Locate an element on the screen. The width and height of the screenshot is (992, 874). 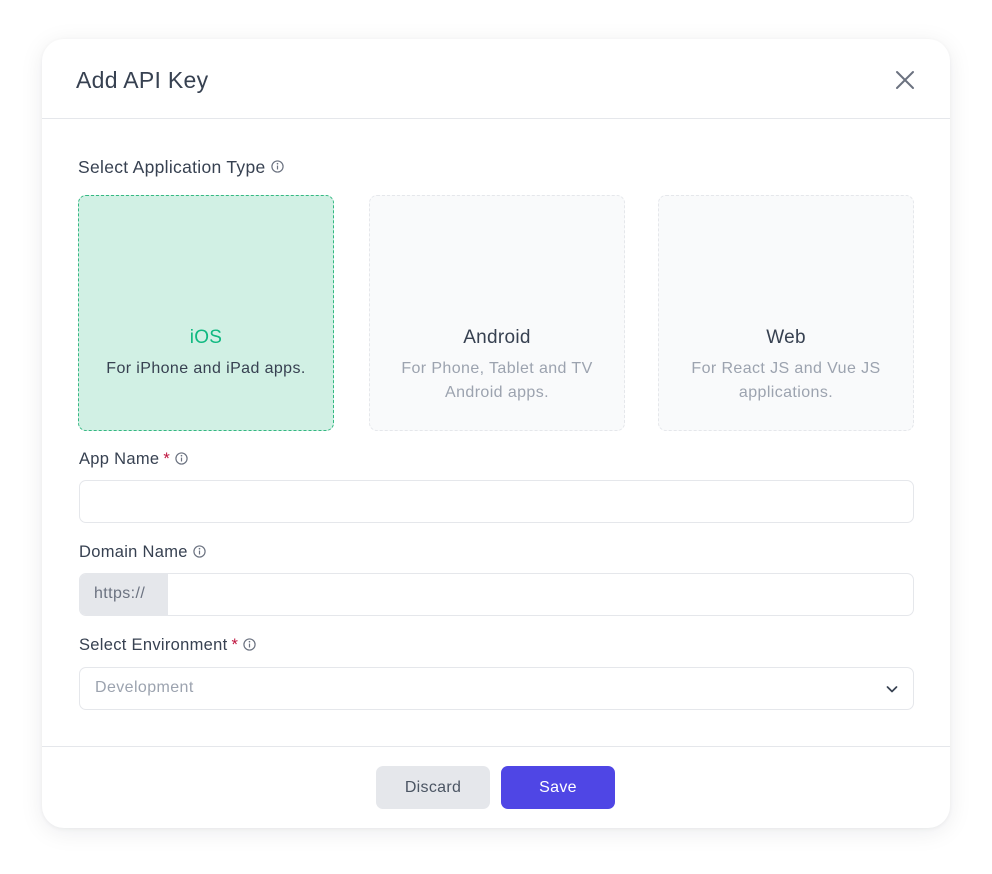
footer-divider is located at coordinates (496, 746).